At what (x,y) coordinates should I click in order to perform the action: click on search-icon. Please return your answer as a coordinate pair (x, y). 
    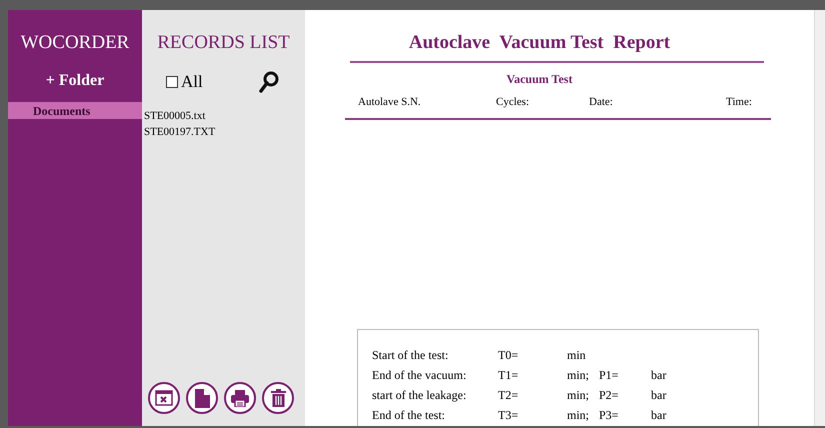
    Looking at the image, I should click on (269, 82).